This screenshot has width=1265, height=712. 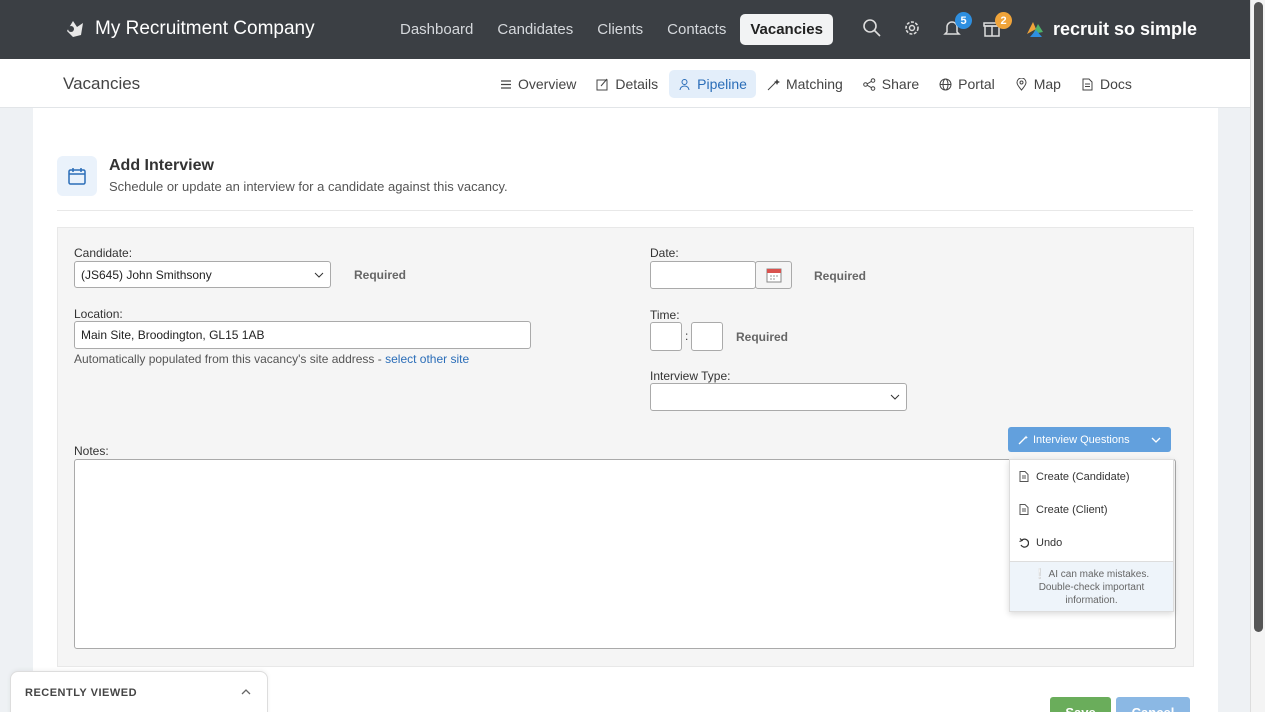 What do you see at coordinates (1091, 542) in the screenshot?
I see `menu-item-undo: Undo` at bounding box center [1091, 542].